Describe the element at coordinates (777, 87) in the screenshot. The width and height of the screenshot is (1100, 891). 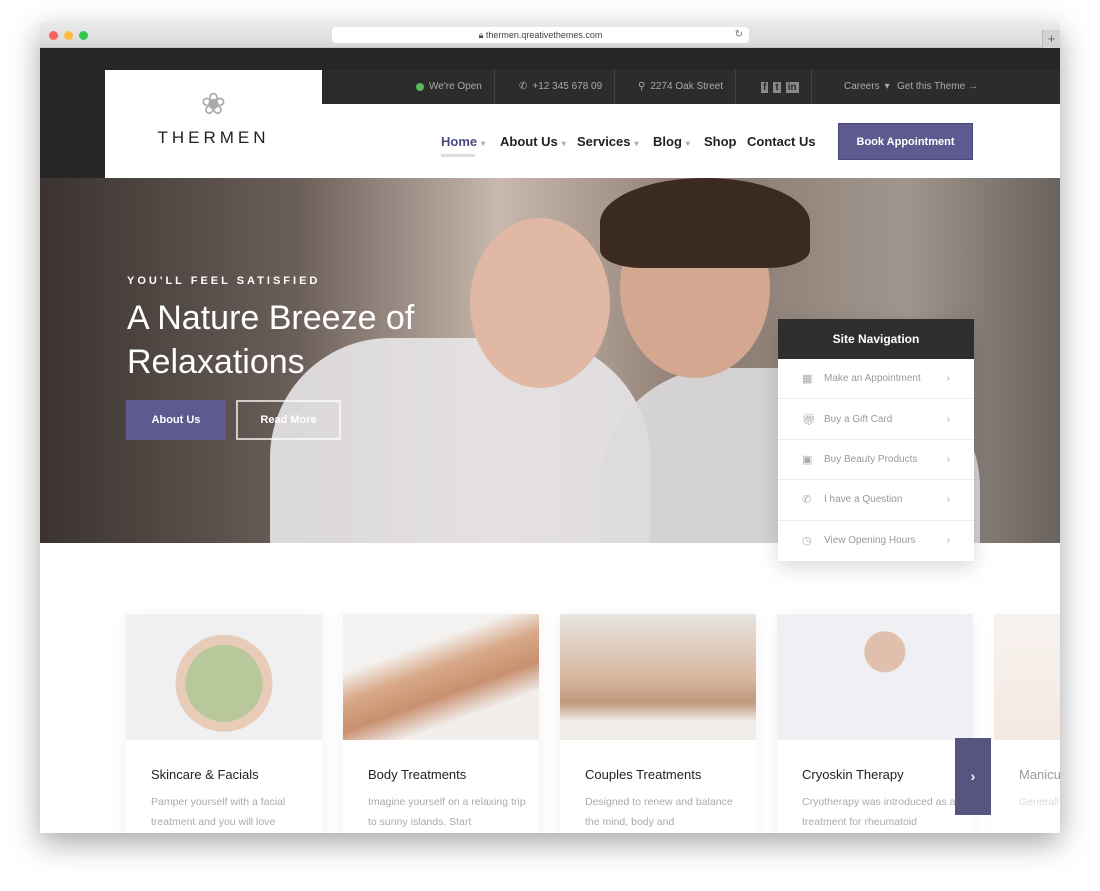
I see `twitter-icon: t` at that location.